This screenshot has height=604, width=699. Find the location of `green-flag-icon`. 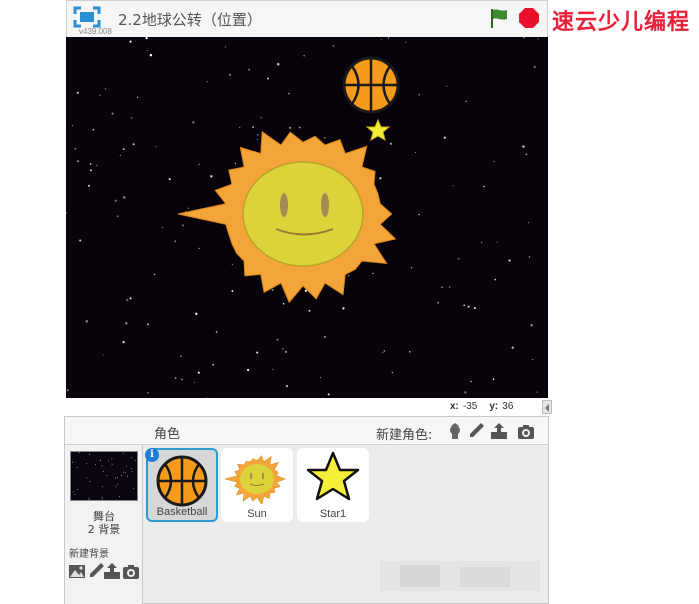

green-flag-icon is located at coordinates (499, 18).